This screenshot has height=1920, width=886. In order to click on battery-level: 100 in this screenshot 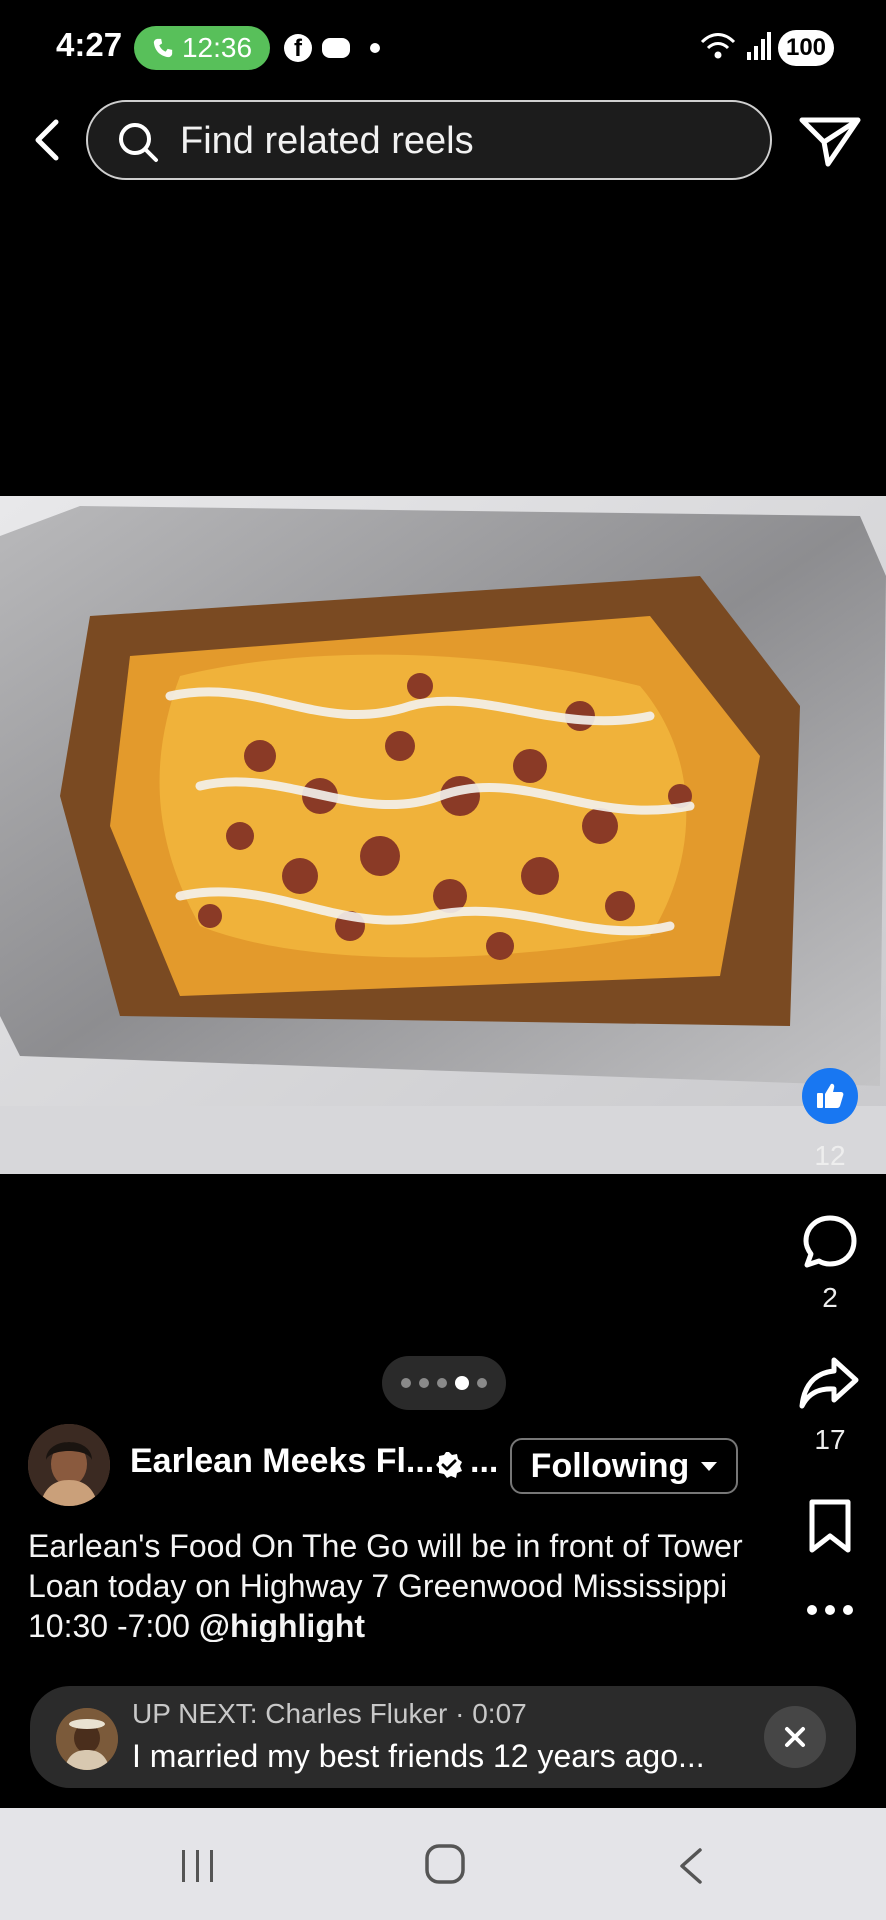, I will do `click(806, 48)`.